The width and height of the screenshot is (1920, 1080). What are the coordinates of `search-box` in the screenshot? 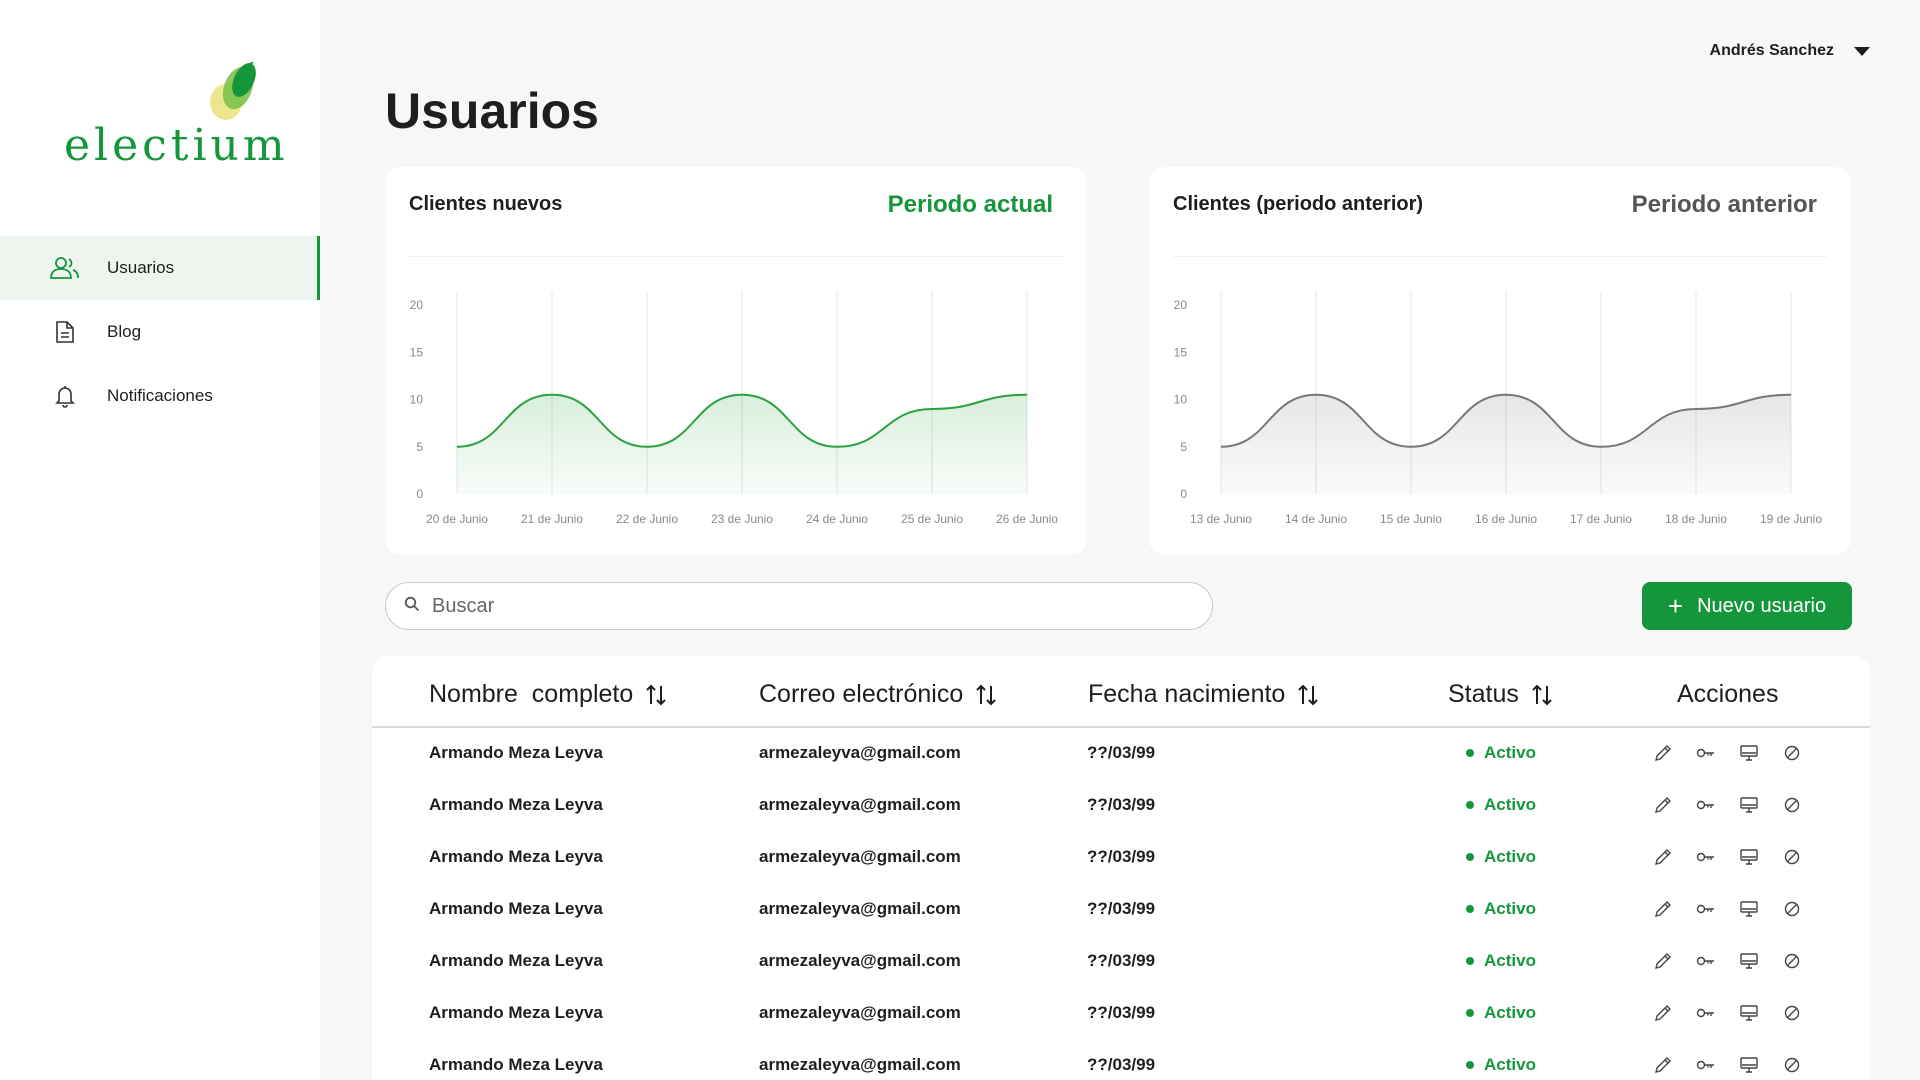 It's located at (799, 606).